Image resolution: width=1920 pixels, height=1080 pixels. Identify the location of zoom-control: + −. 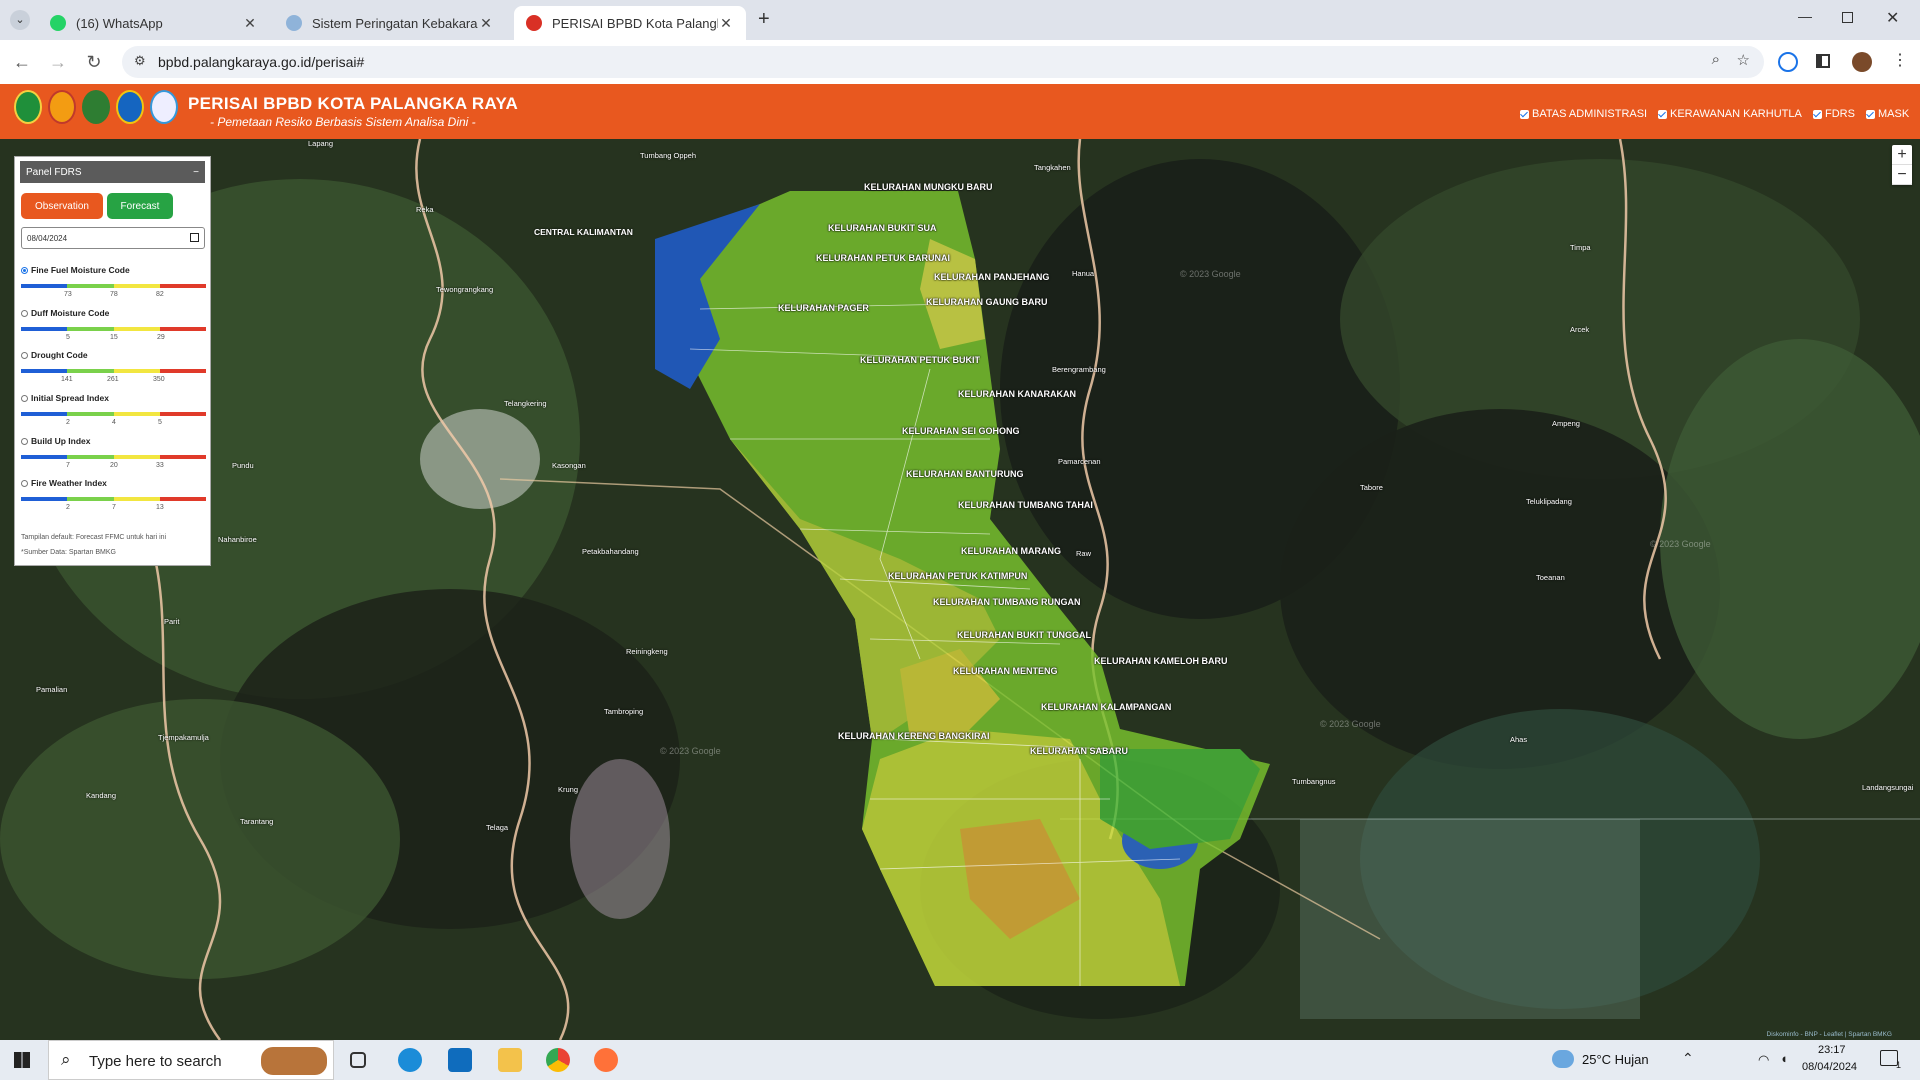
(1902, 165).